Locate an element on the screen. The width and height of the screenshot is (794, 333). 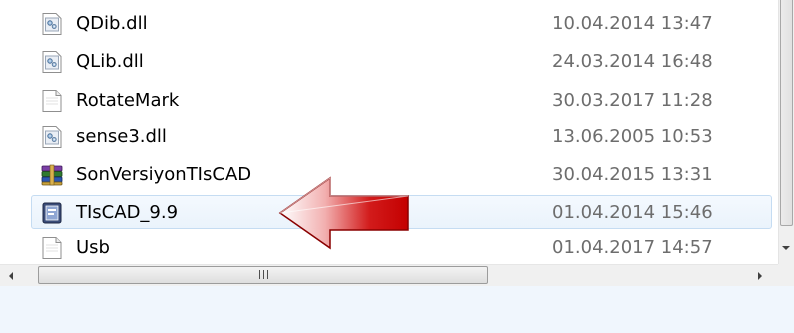
application-icon is located at coordinates (52, 213).